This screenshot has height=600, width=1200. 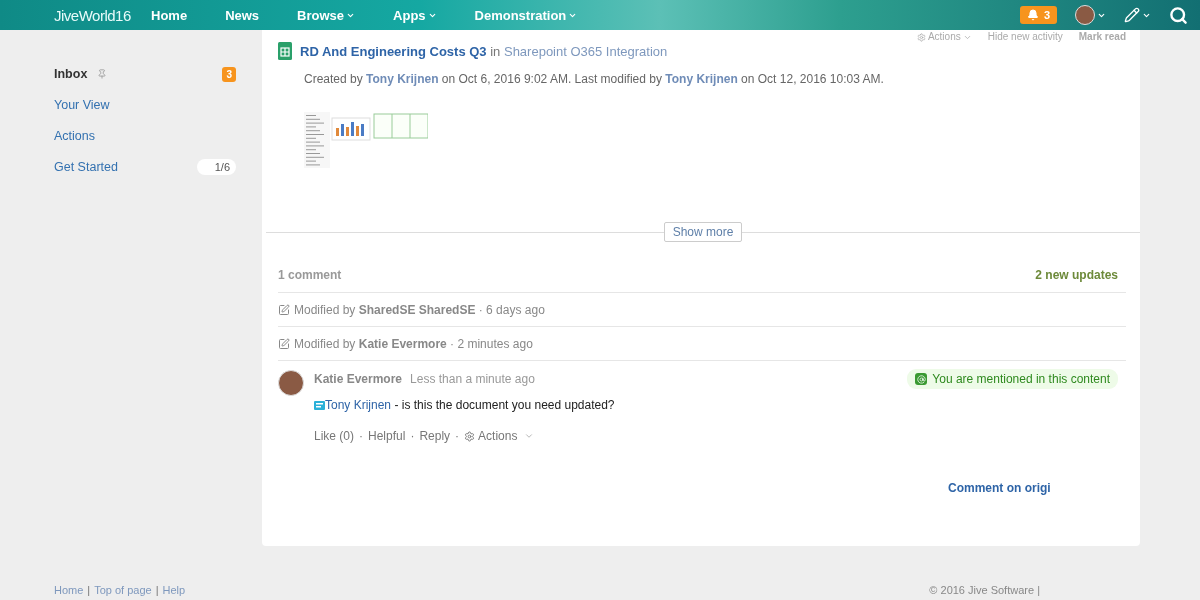 I want to click on copyright: © 2016 Jive Software |, so click(x=984, y=590).